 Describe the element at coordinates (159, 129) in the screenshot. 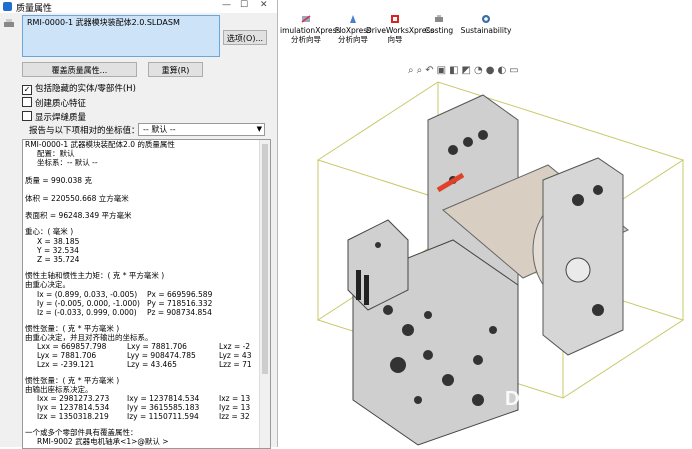

I see `coordinate-system-value: -- 默认 --` at that location.